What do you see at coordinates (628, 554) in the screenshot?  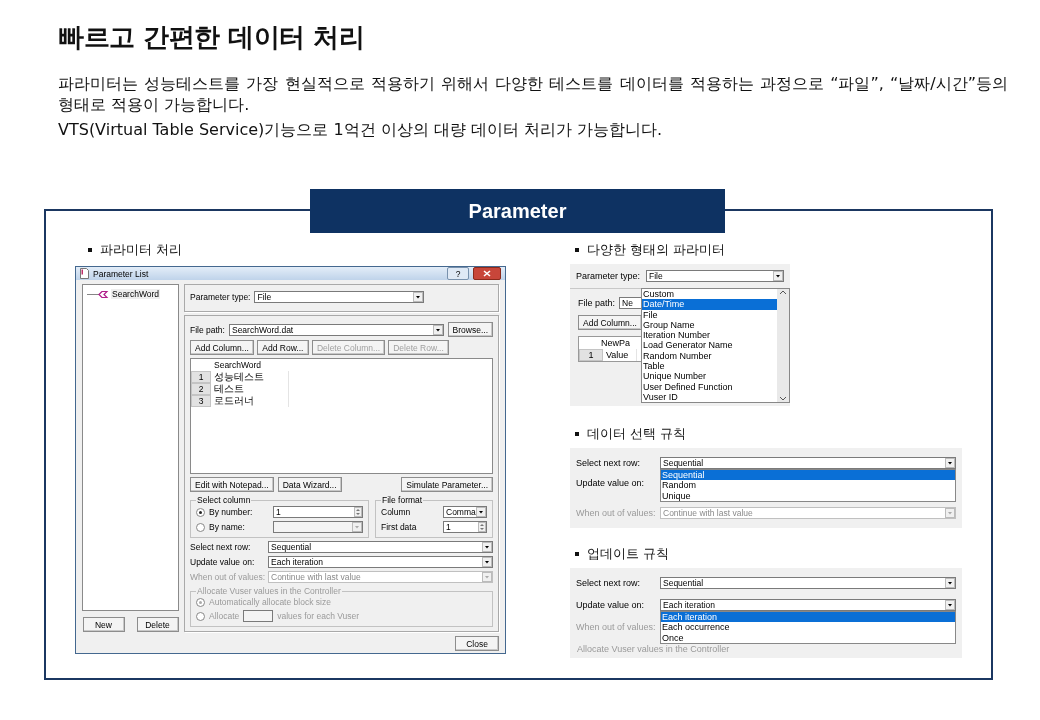 I see `section-heading: 업데이트 규칙` at bounding box center [628, 554].